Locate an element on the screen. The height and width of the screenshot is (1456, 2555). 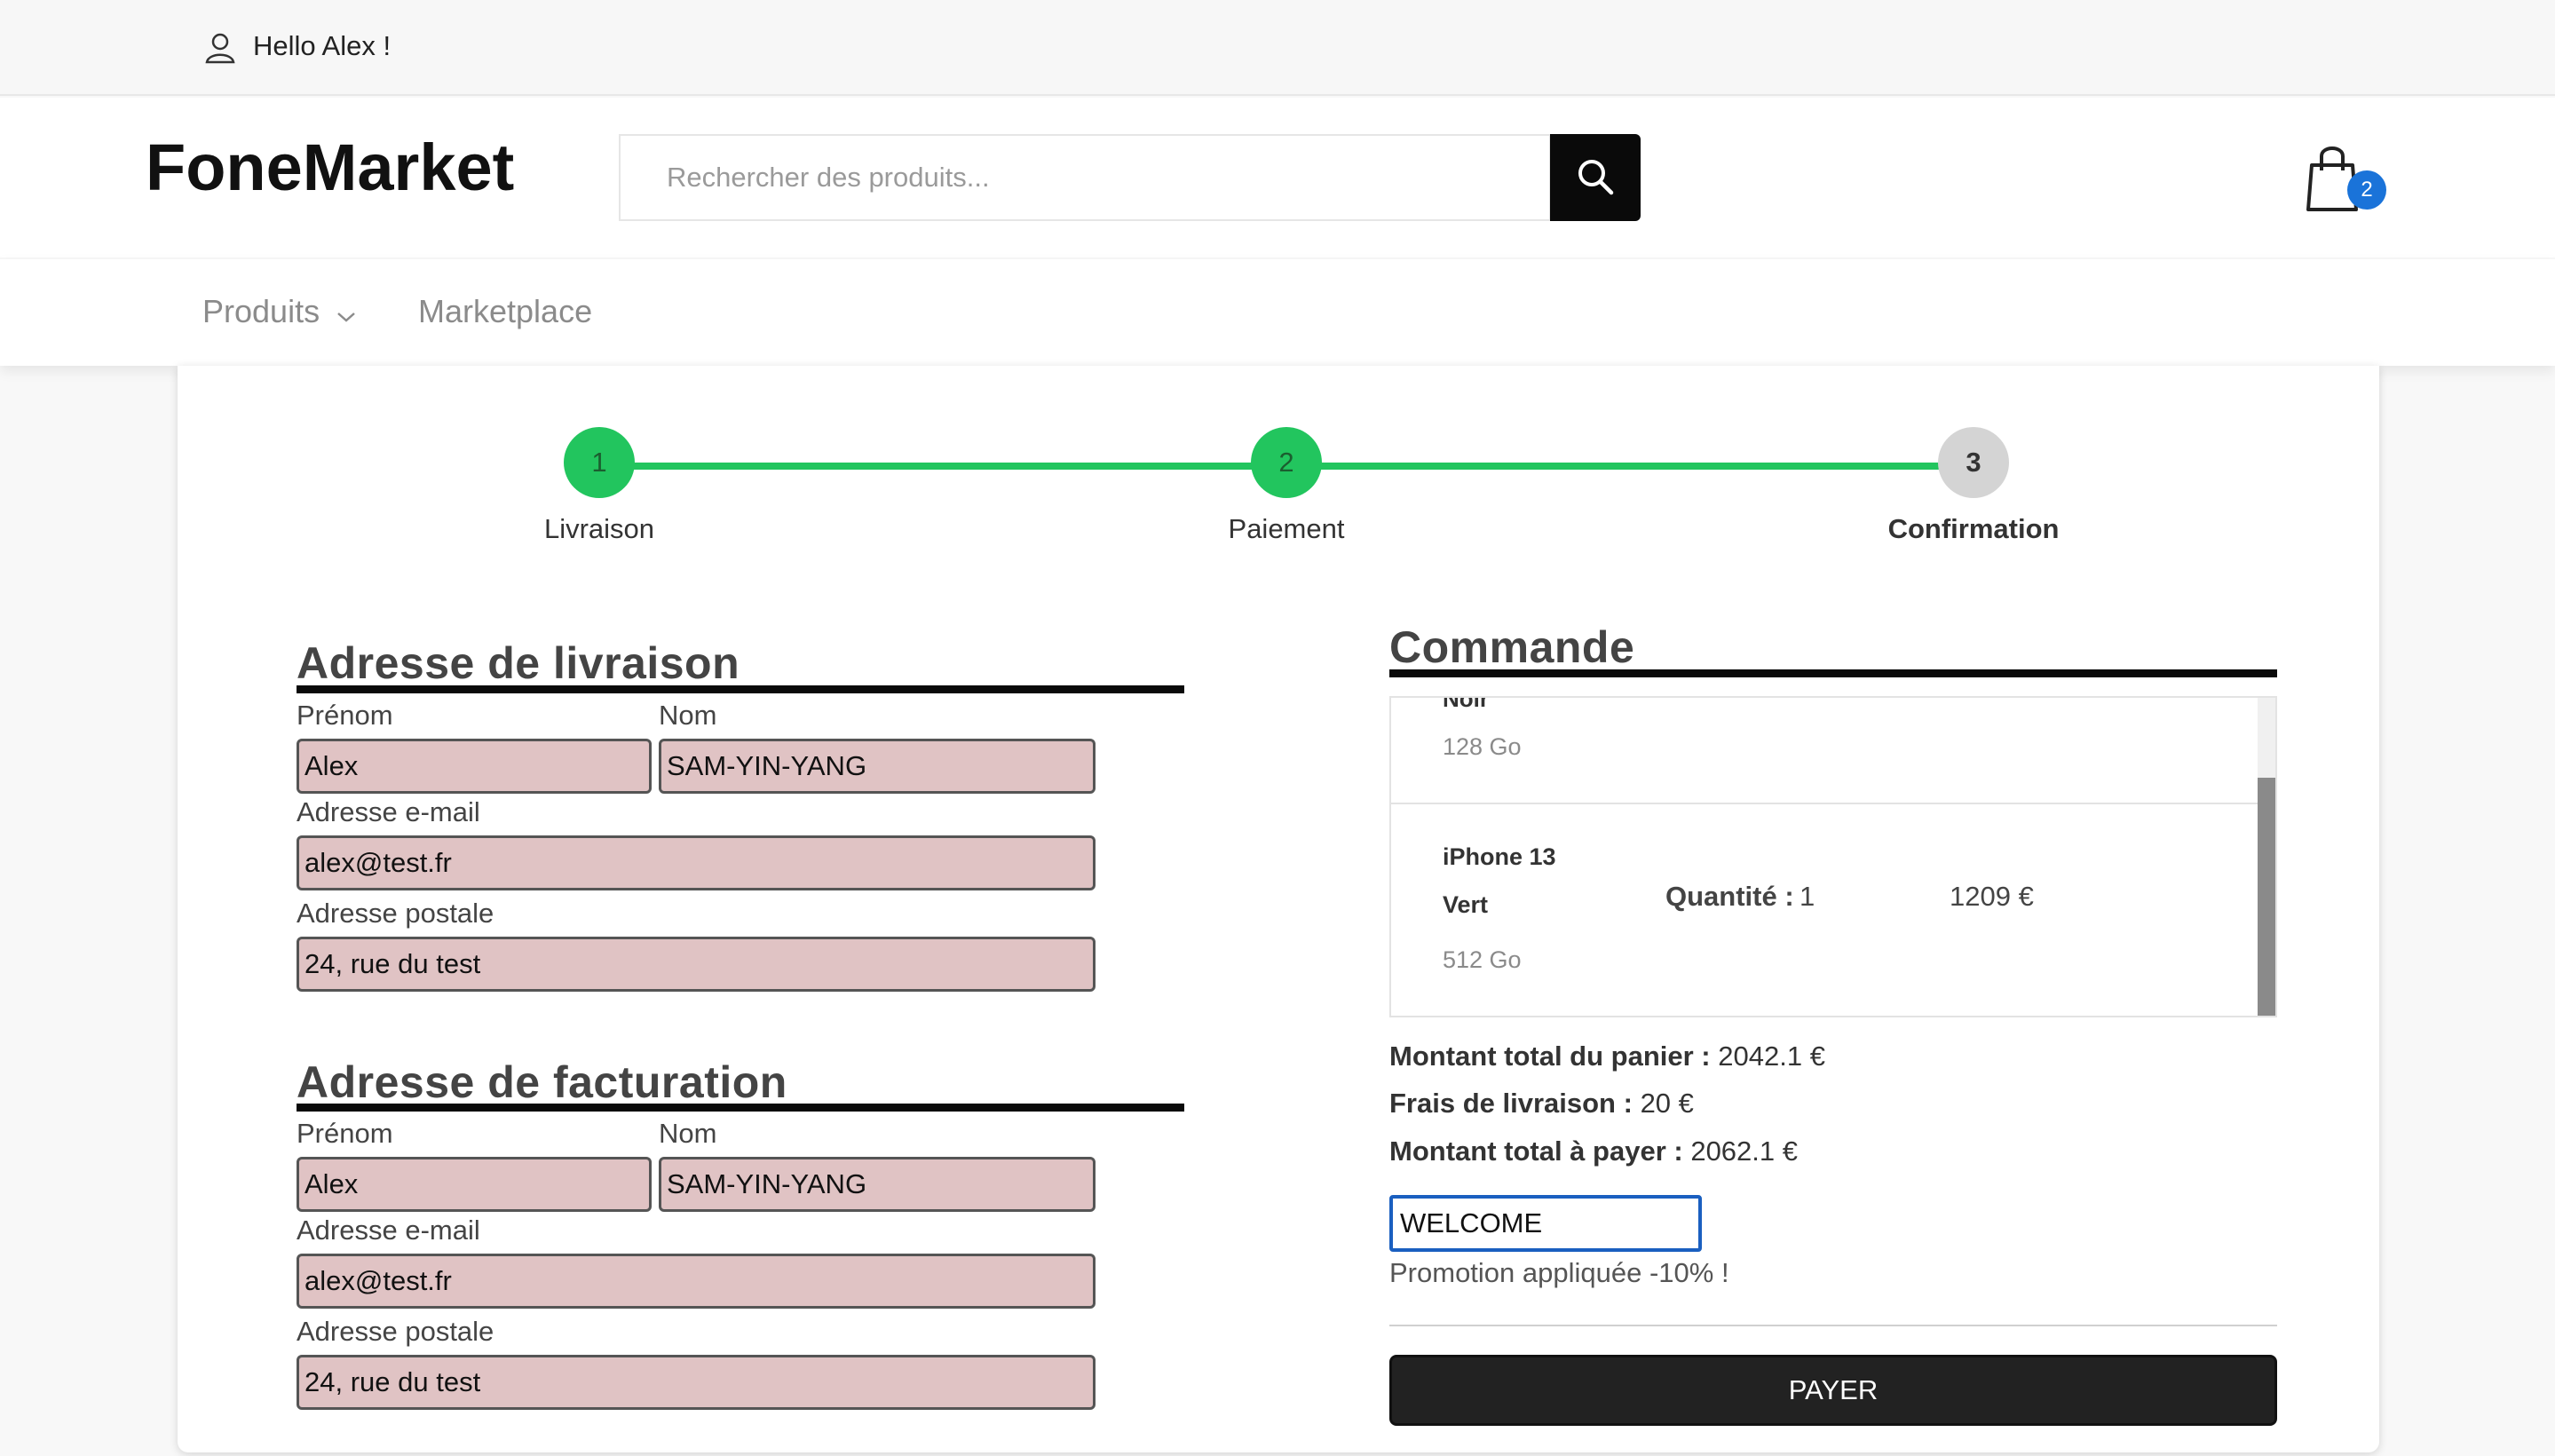
nav-item-produits: Produits is located at coordinates (279, 312).